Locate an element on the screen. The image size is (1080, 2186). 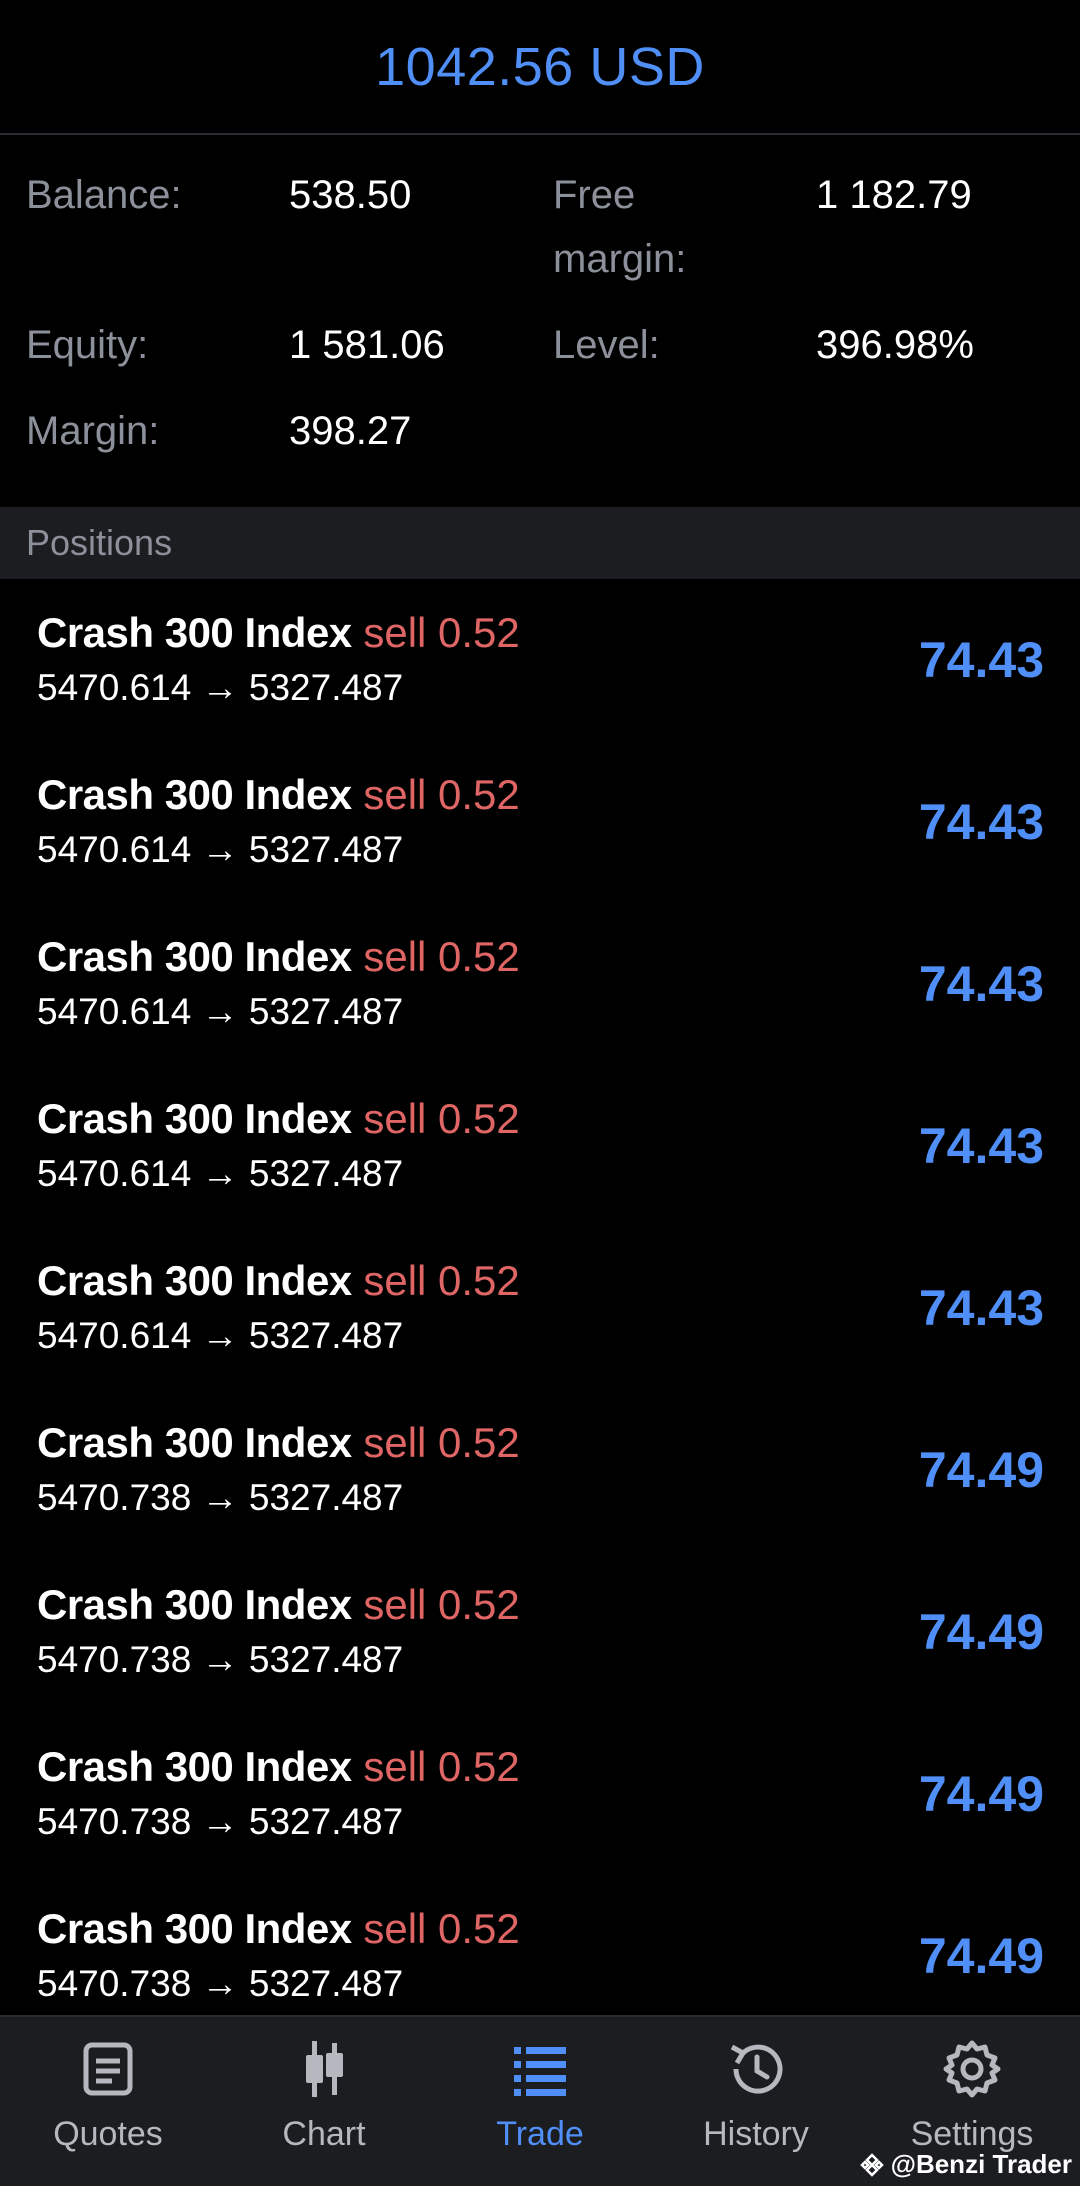
chart-icon is located at coordinates (324, 2069).